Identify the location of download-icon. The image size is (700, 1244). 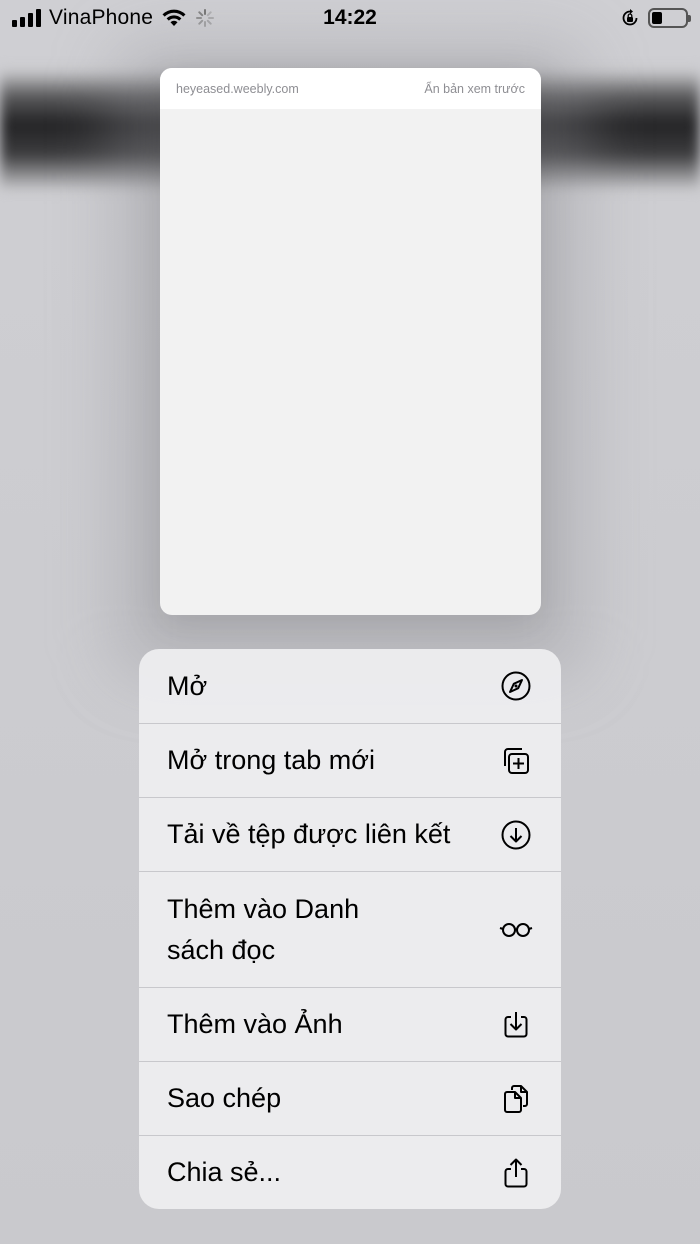
(516, 835).